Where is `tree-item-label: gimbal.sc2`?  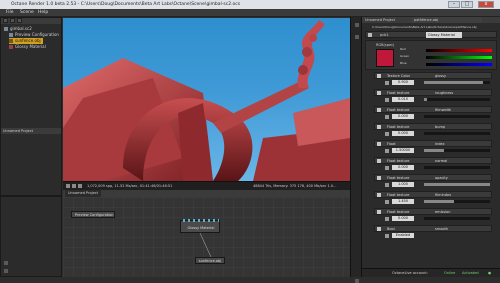 tree-item-label: gimbal.sc2 is located at coordinates (21, 28).